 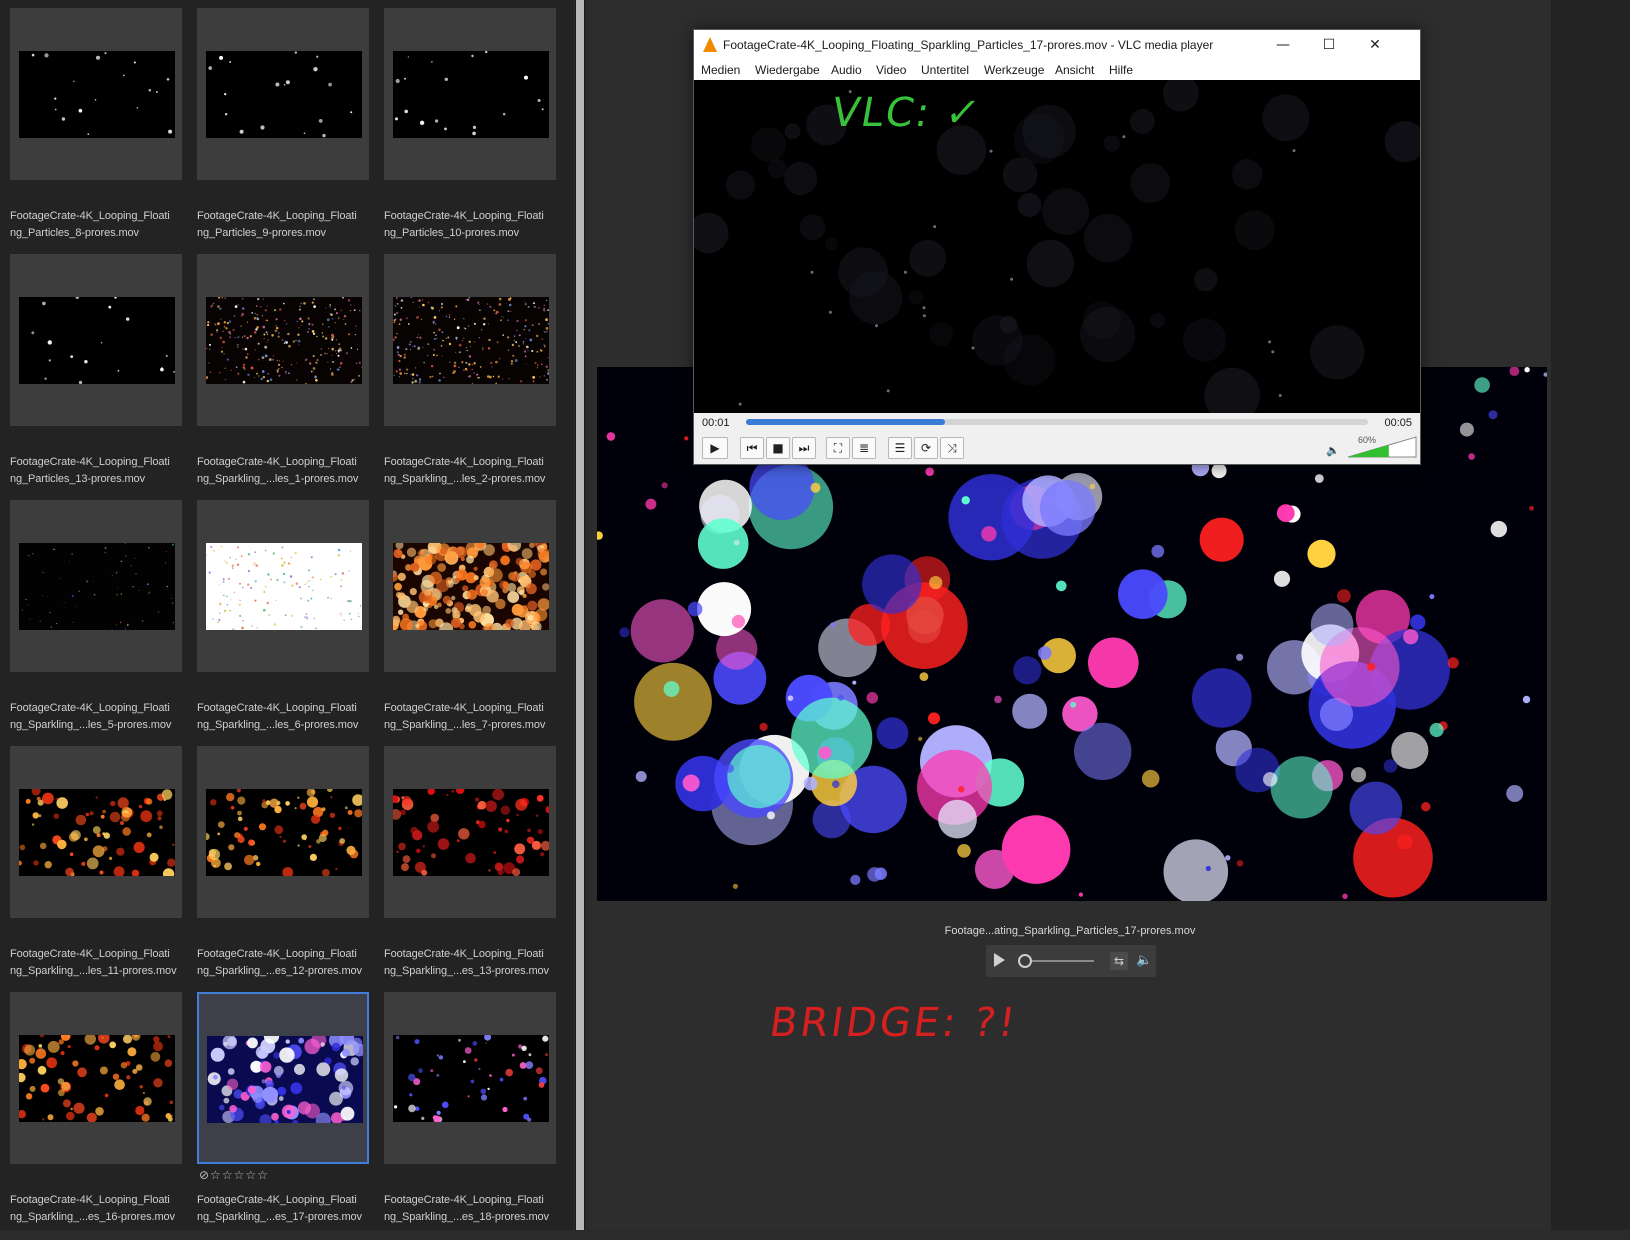 What do you see at coordinates (787, 70) in the screenshot?
I see `menu-wiedergabe: Wiedergabe` at bounding box center [787, 70].